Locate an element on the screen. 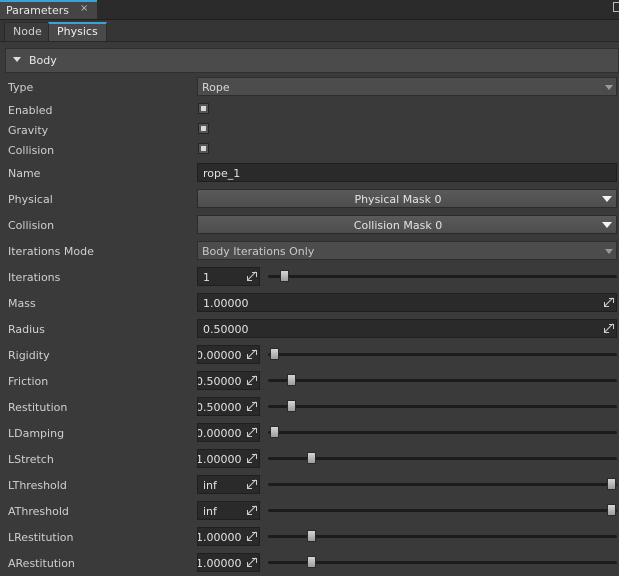  row-type: Type Rope is located at coordinates (309, 87).